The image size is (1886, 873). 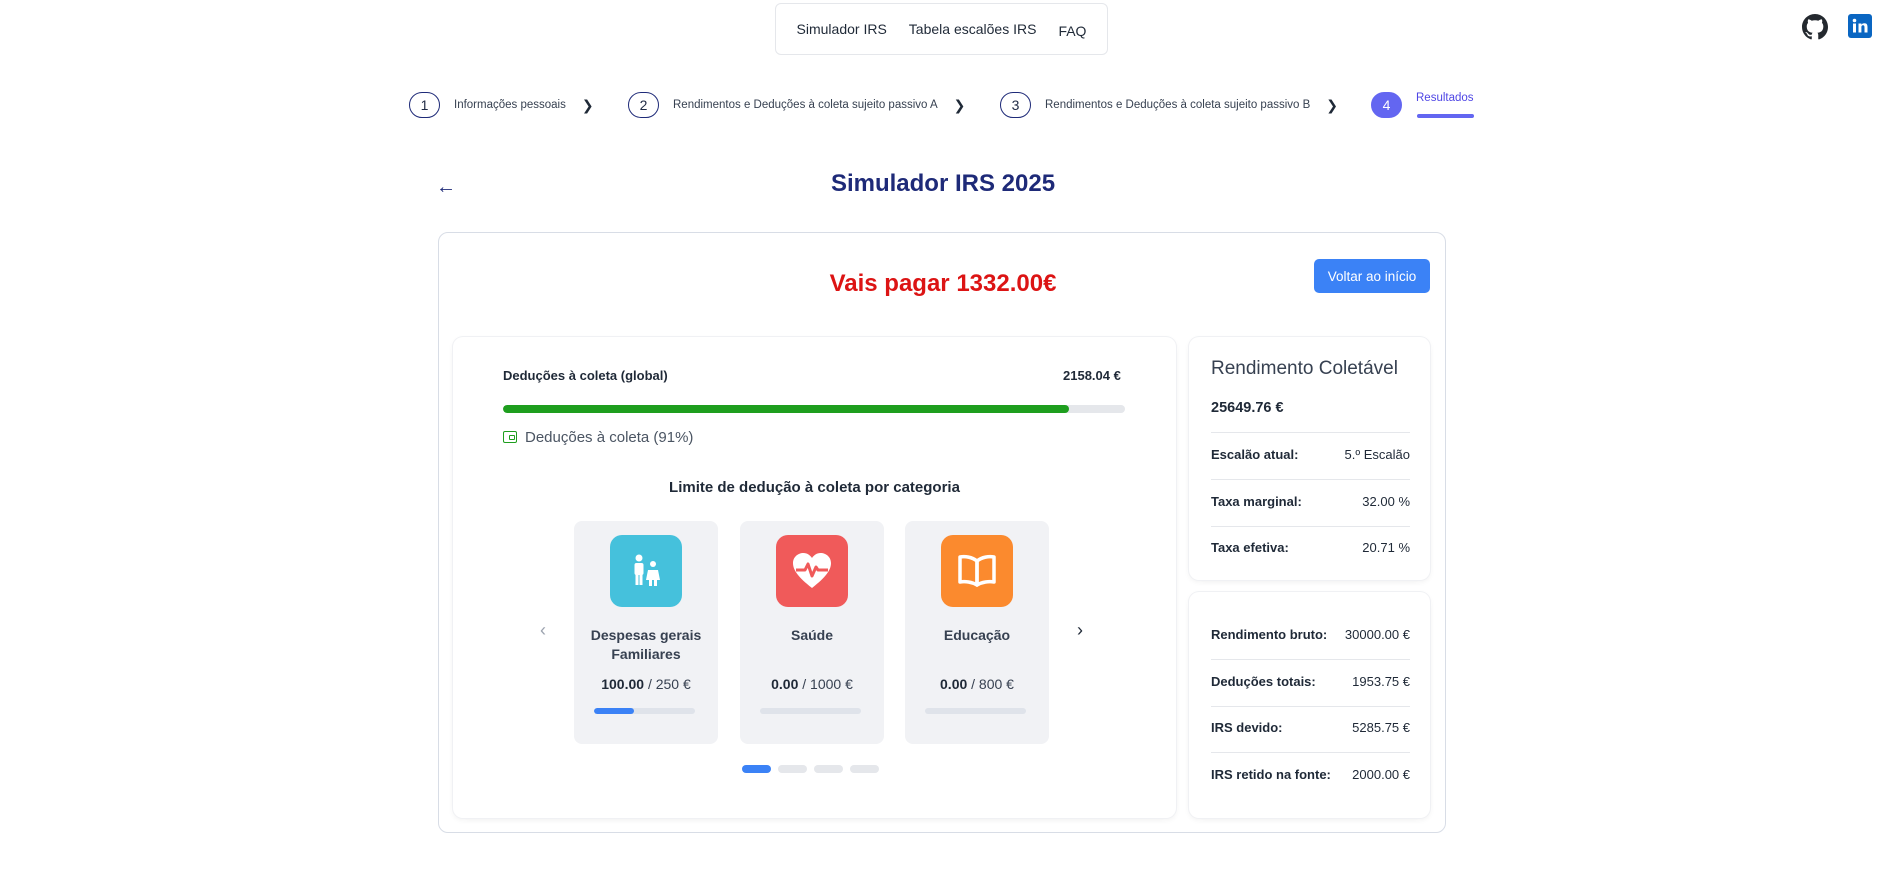 I want to click on totals-row: IRS retido na fonte: 2000.00 €, so click(x=1310, y=774).